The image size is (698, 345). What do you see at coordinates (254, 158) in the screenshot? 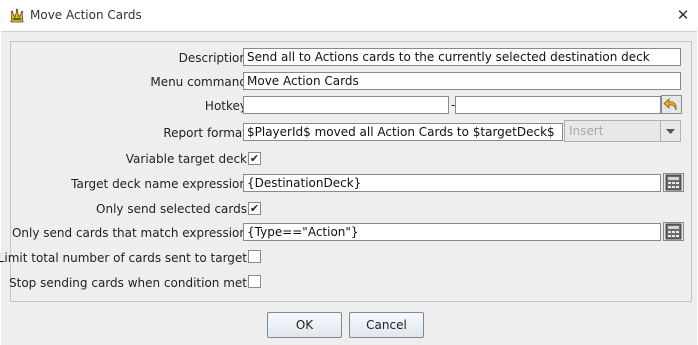
I see `variable-target-deck-checkbox: ✔` at bounding box center [254, 158].